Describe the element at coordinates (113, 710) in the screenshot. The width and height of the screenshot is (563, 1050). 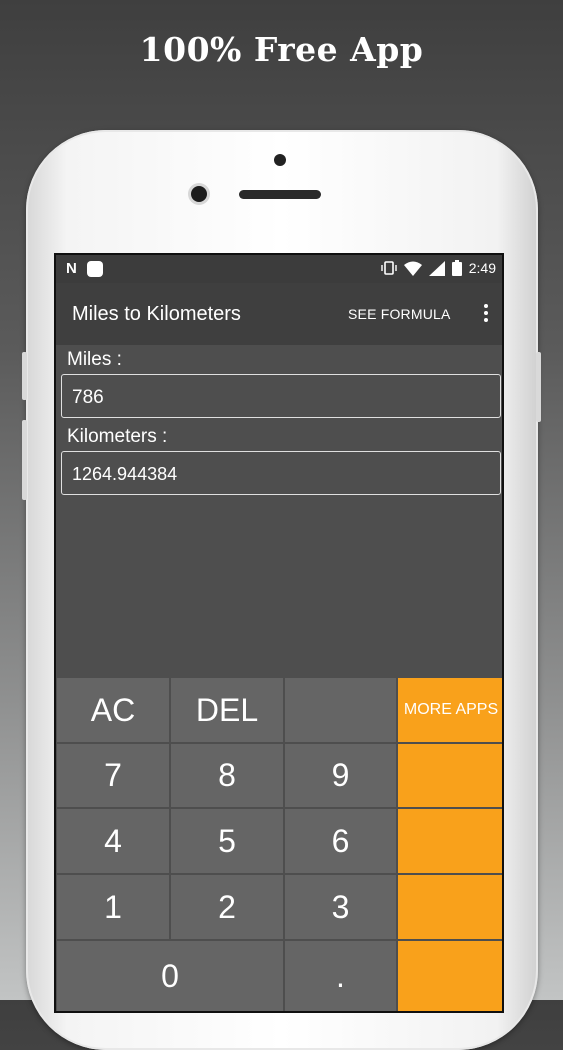
I see `clear-all-button: AC` at that location.